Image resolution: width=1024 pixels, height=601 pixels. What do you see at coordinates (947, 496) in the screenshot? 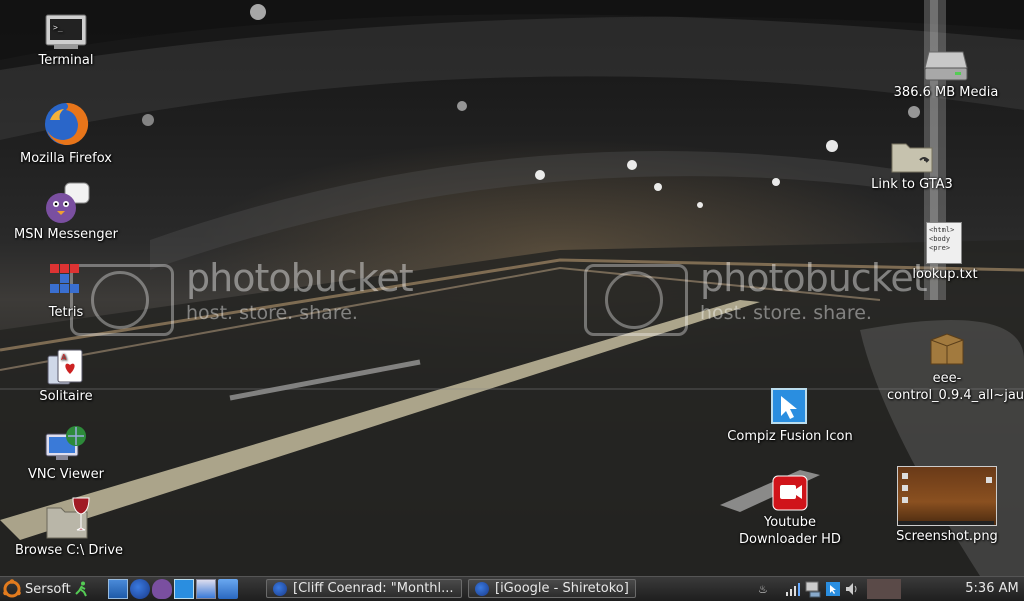
I see `screenshot-thumbnail` at bounding box center [947, 496].